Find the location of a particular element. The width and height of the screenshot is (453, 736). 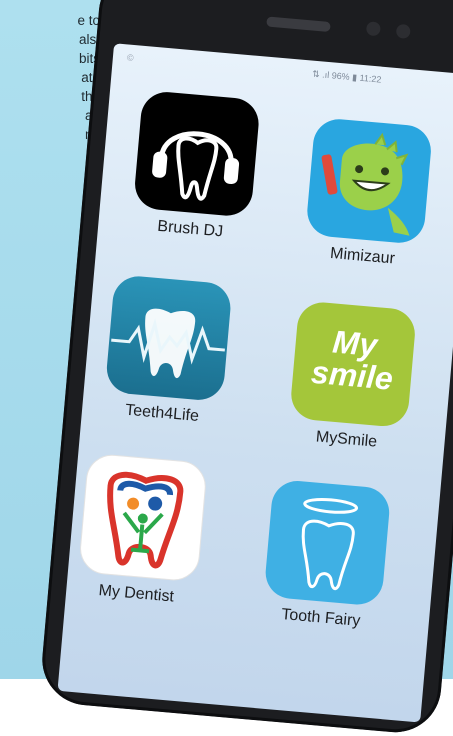

app-label: My Dentist is located at coordinates (136, 594).